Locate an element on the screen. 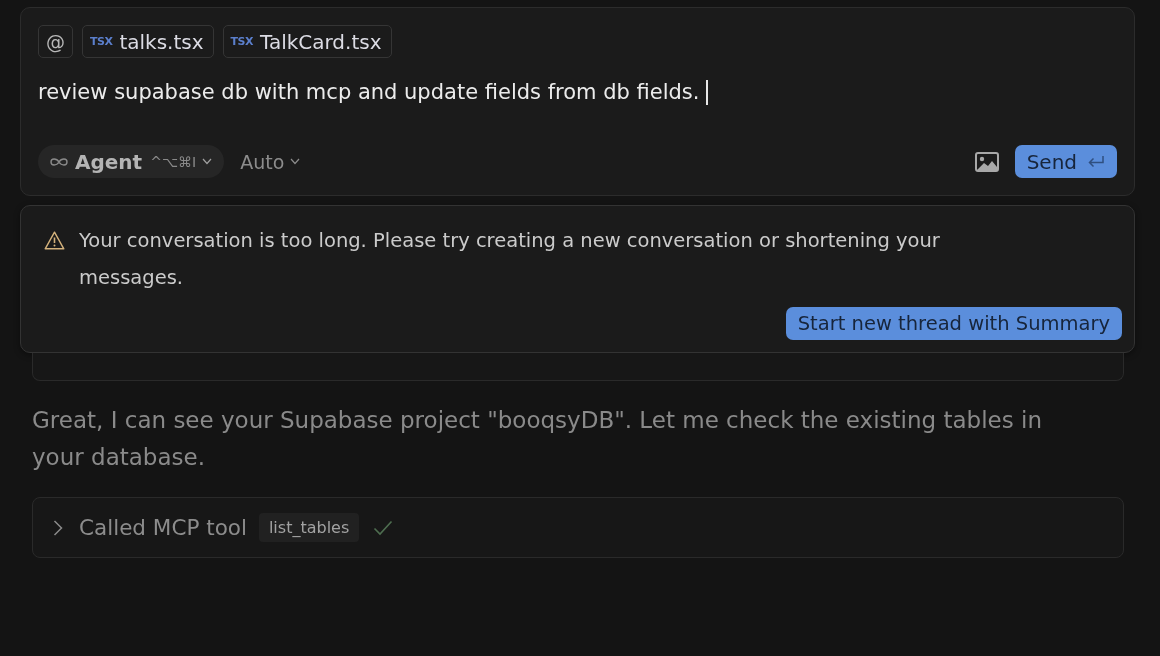 The image size is (1160, 656). chevron-icon is located at coordinates (58, 527).